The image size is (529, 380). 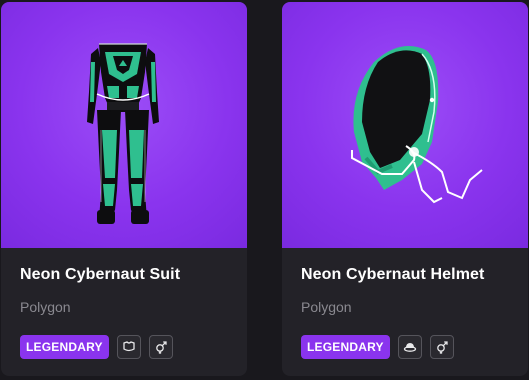 I want to click on outfit-category-icon, so click(x=128, y=347).